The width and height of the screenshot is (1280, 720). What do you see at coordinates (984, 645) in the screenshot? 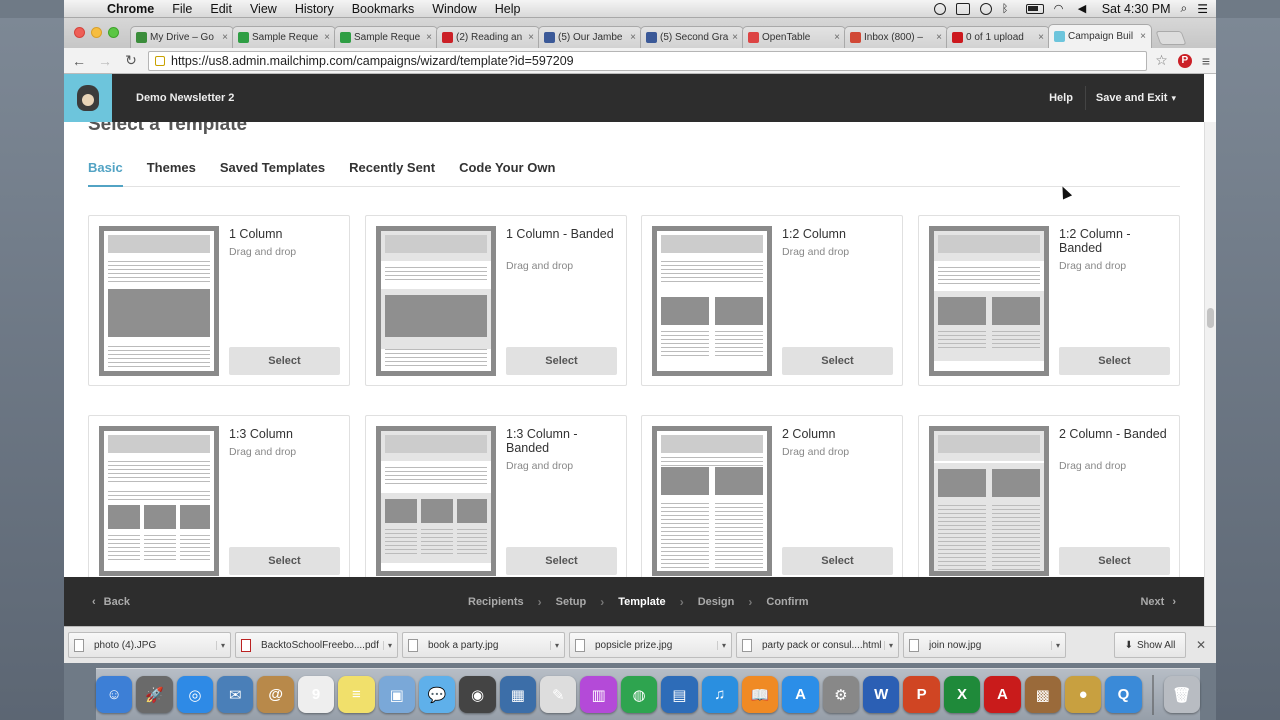
I see `download-item: join now.jpg ▾` at bounding box center [984, 645].